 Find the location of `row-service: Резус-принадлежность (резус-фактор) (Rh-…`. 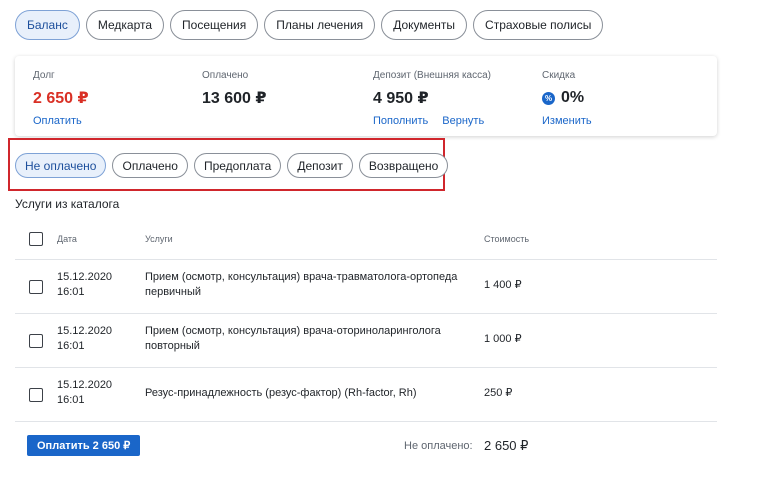

row-service: Резус-принадлежность (резус-фактор) (Rh-… is located at coordinates (281, 393).